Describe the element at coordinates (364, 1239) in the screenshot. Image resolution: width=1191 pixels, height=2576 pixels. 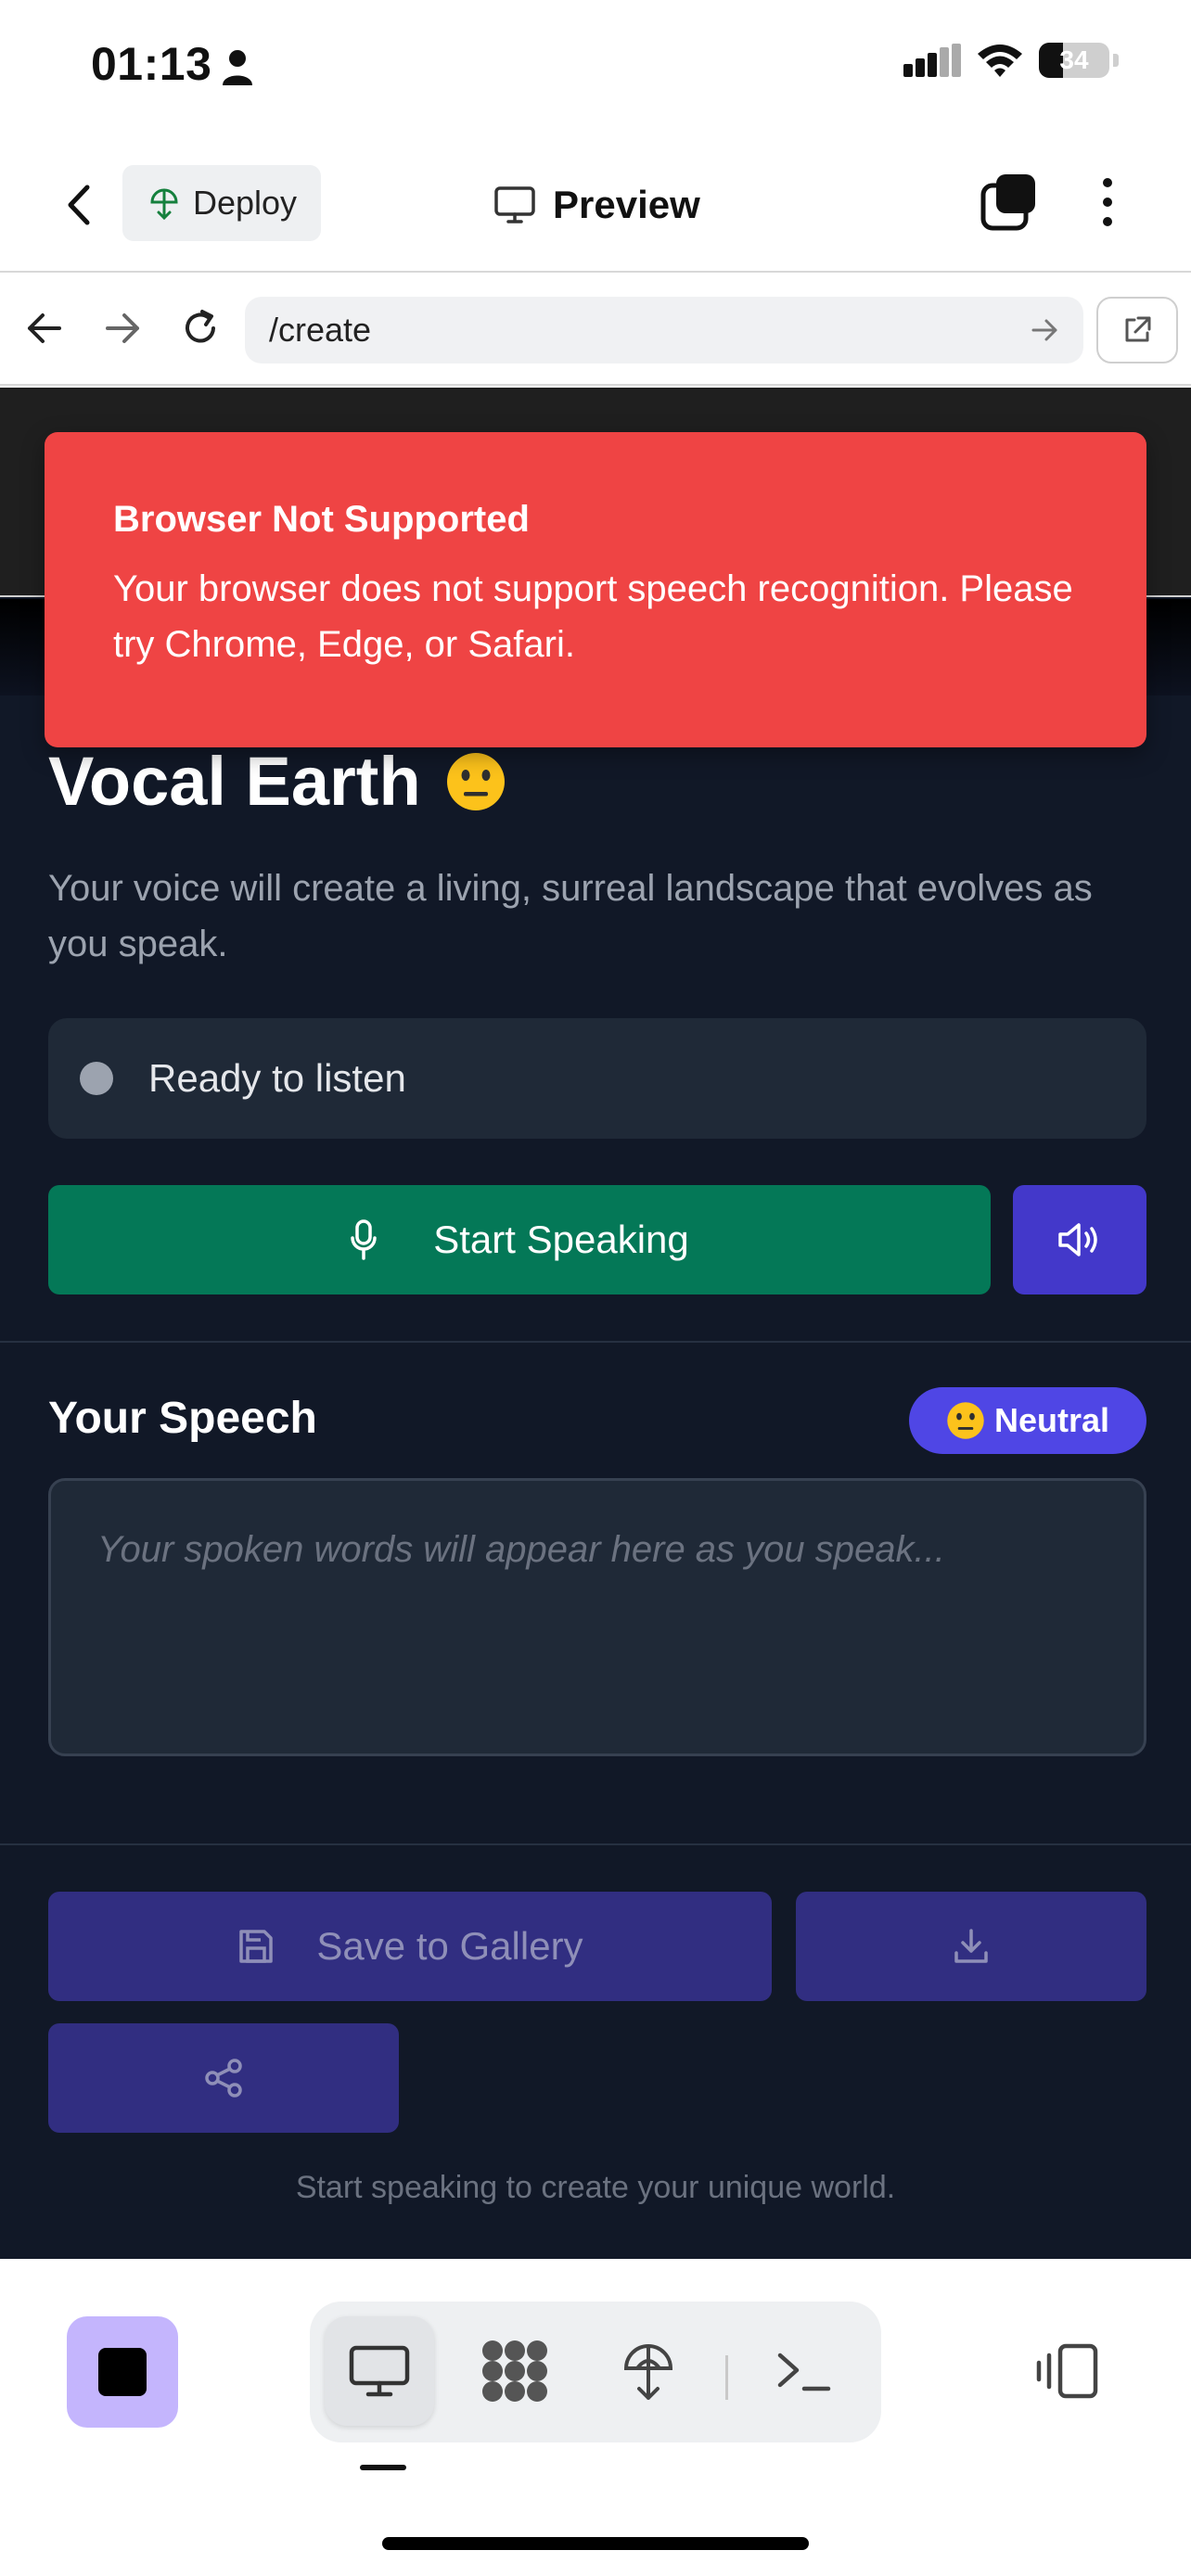
I see `microphone-icon` at that location.